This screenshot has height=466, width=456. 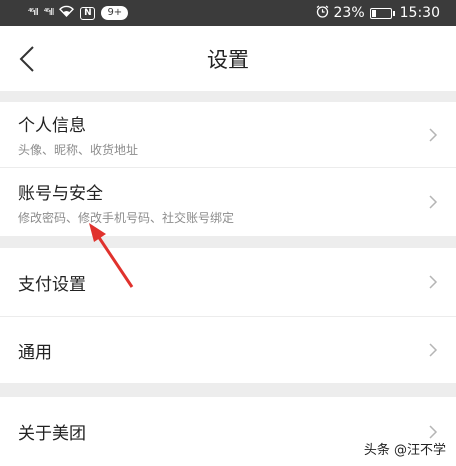 I want to click on menu-item-text: 账号与安全 修改密码、修改手机号码、社交账号绑定, so click(x=126, y=202).